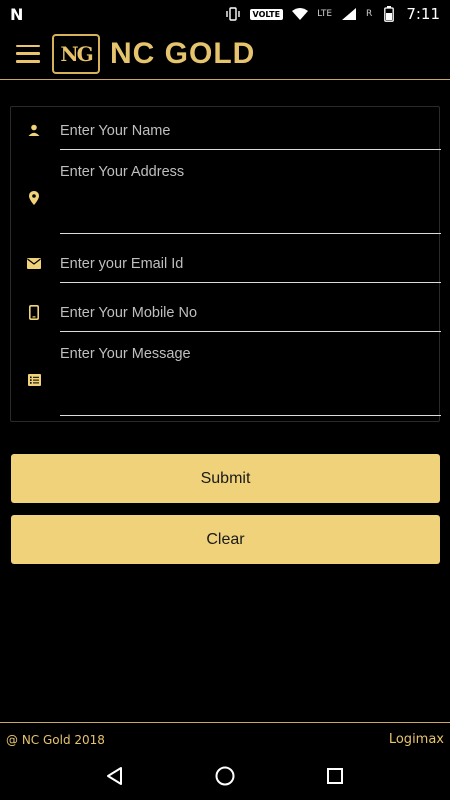 The width and height of the screenshot is (450, 800). I want to click on message-input: Enter Your Message, so click(250, 354).